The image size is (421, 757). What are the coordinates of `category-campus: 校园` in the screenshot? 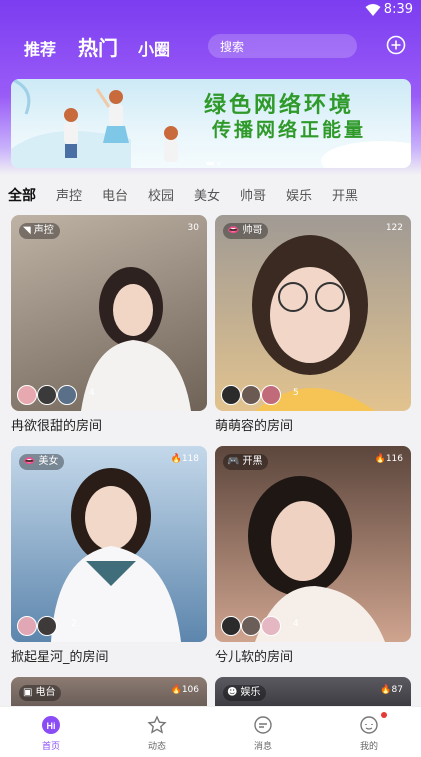 It's located at (161, 194).